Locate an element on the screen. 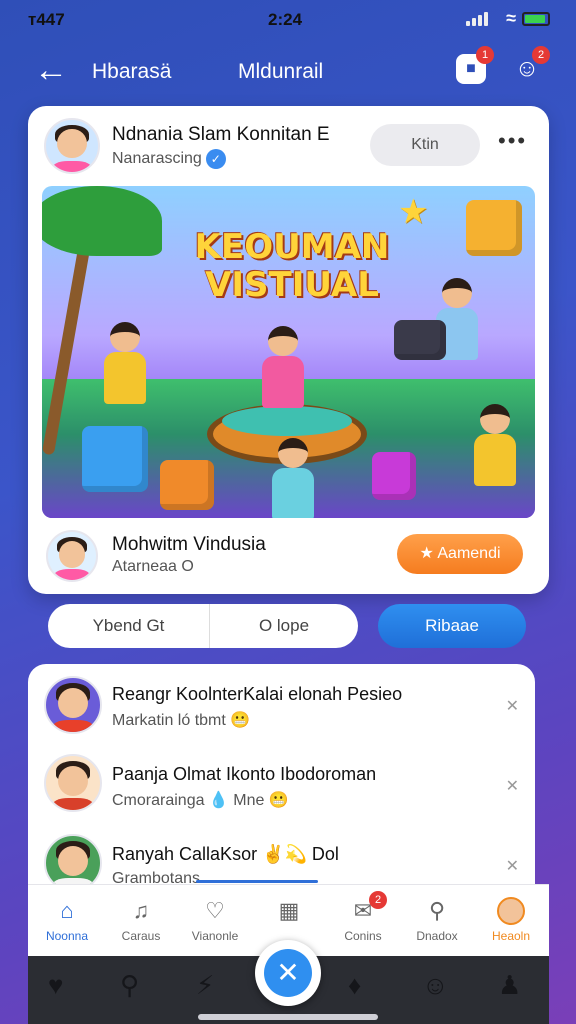 Image resolution: width=576 pixels, height=1024 pixels. heart-icon: ♡ is located at coordinates (215, 910).